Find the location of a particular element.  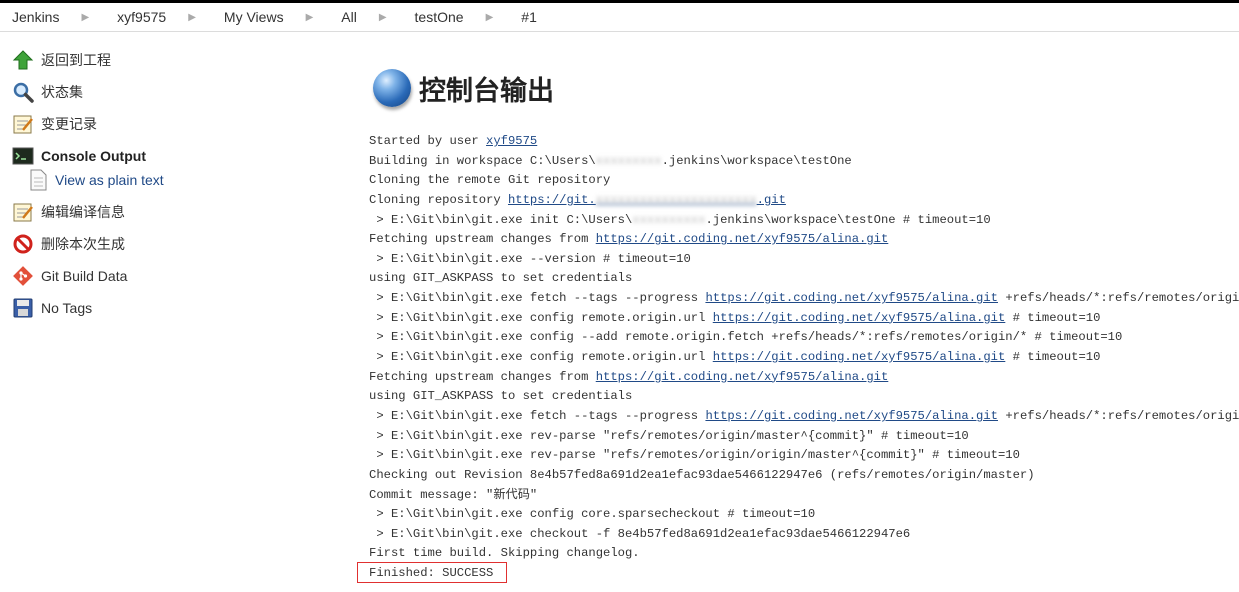

sidebar-item-view-plain-text: View as plain text is located at coordinates (150, 180).